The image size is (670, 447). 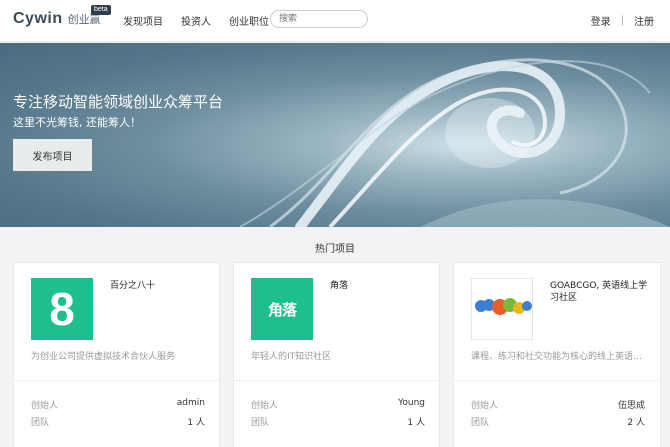 I want to click on project-name: GOABCGO, 英语线上学习社区, so click(x=602, y=292).